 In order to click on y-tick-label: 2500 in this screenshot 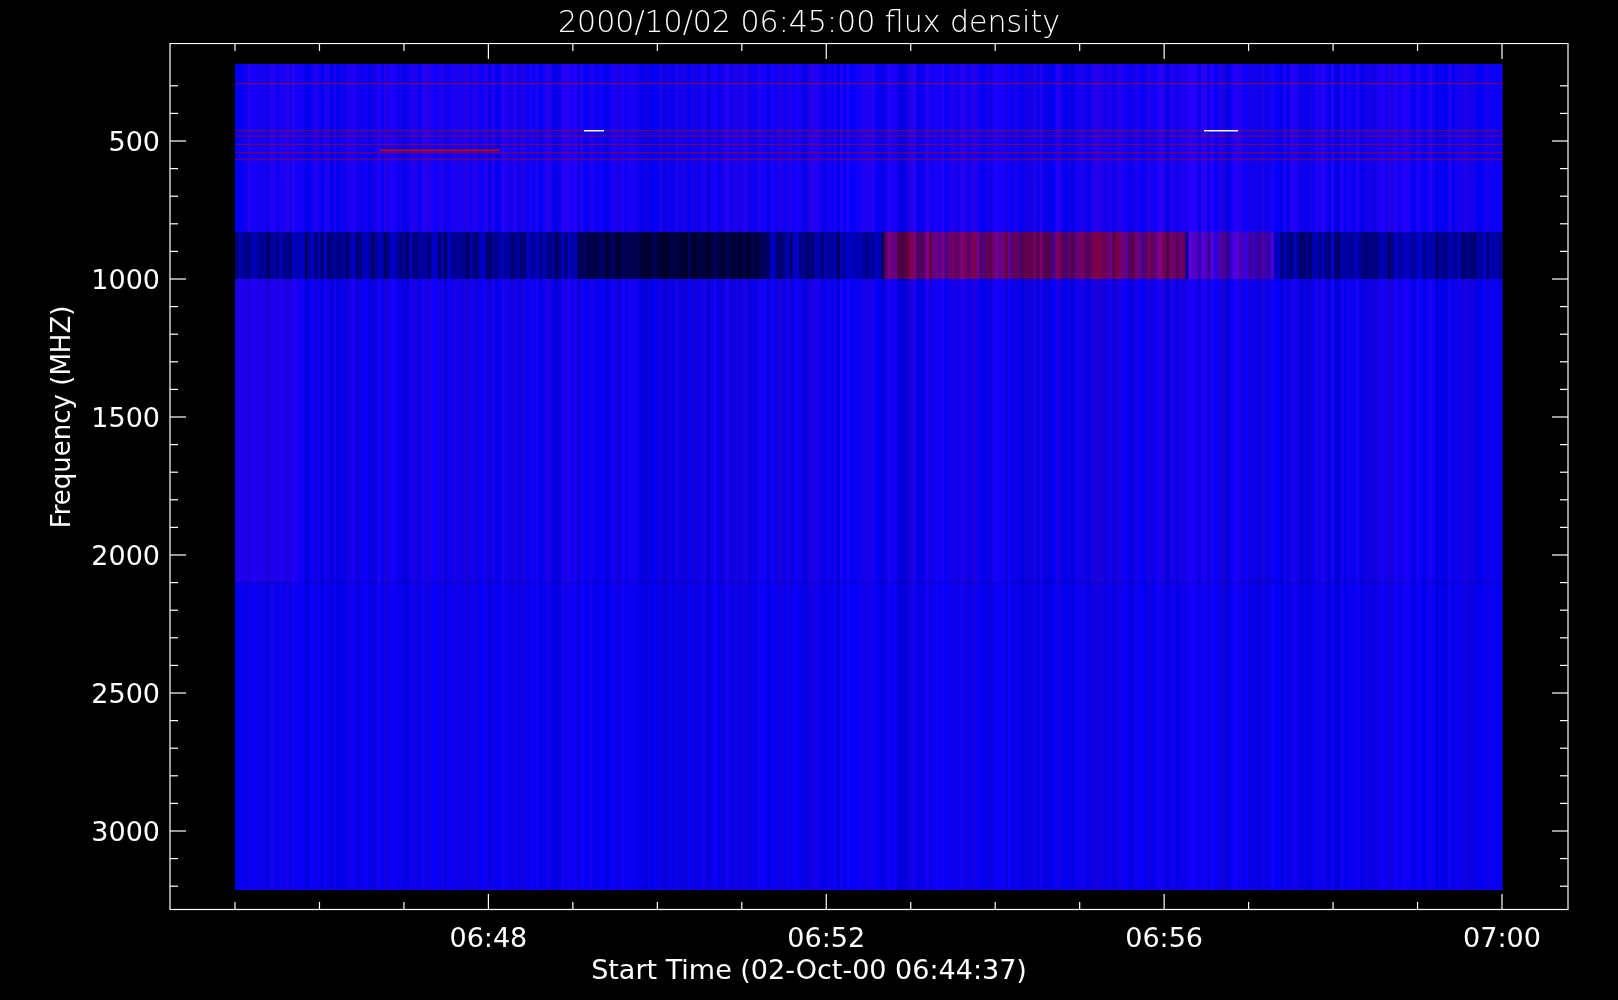, I will do `click(125, 693)`.